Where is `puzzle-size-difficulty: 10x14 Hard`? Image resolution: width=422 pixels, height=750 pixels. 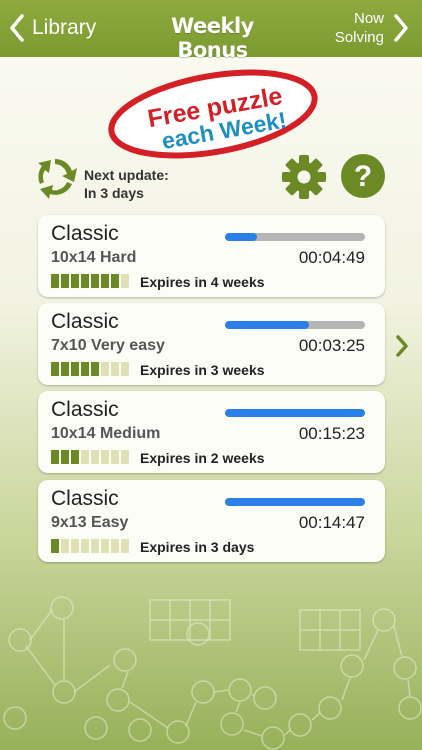 puzzle-size-difficulty: 10x14 Hard is located at coordinates (94, 257).